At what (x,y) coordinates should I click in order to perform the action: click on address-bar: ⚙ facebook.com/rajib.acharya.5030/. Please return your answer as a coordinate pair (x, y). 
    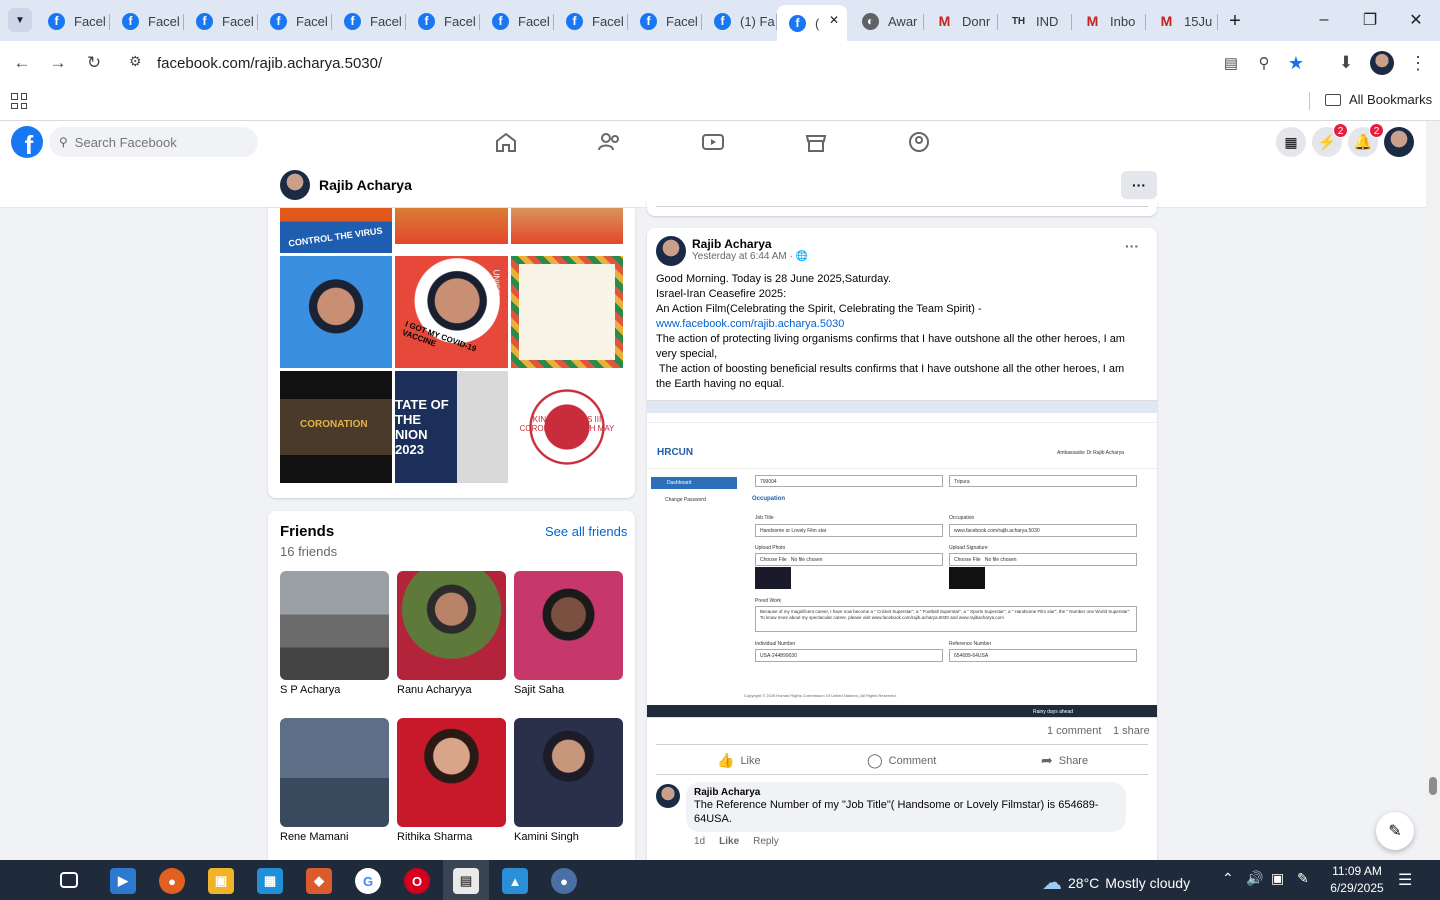
    Looking at the image, I should click on (672, 63).